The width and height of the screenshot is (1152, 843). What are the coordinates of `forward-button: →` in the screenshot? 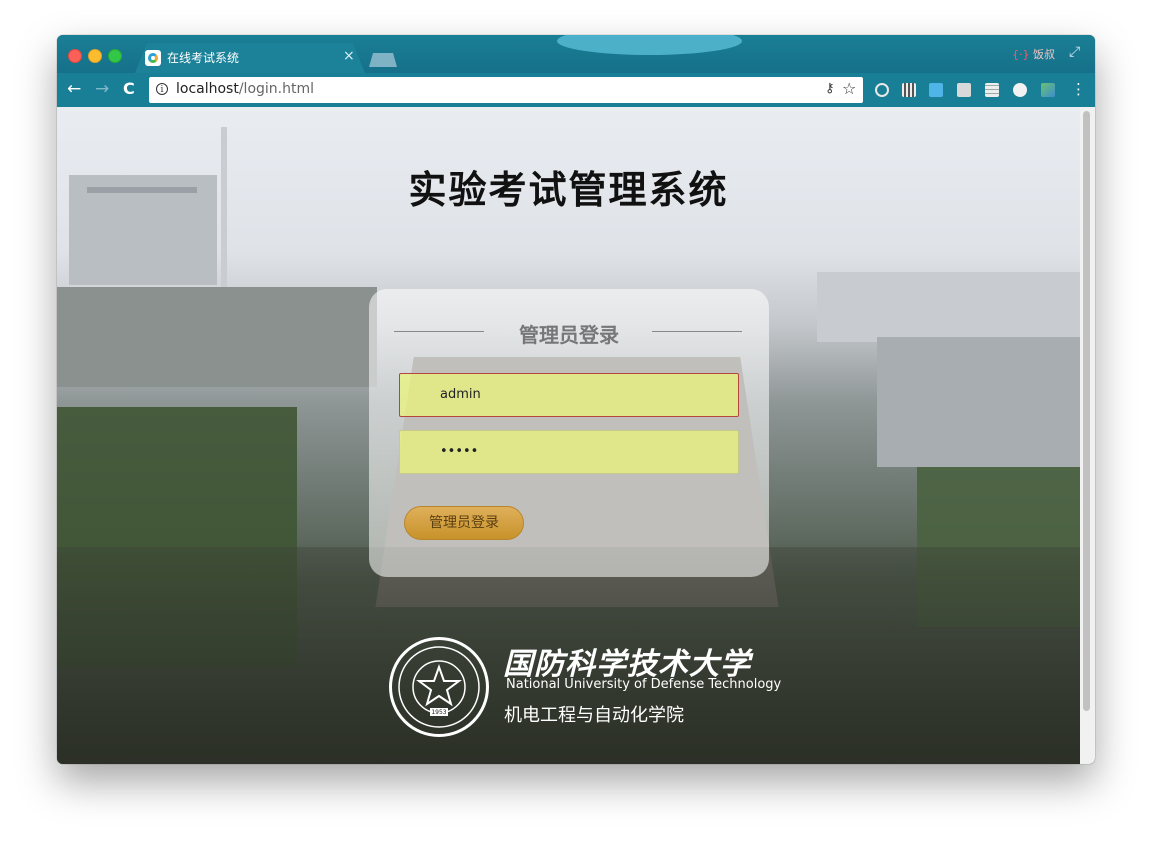 It's located at (102, 89).